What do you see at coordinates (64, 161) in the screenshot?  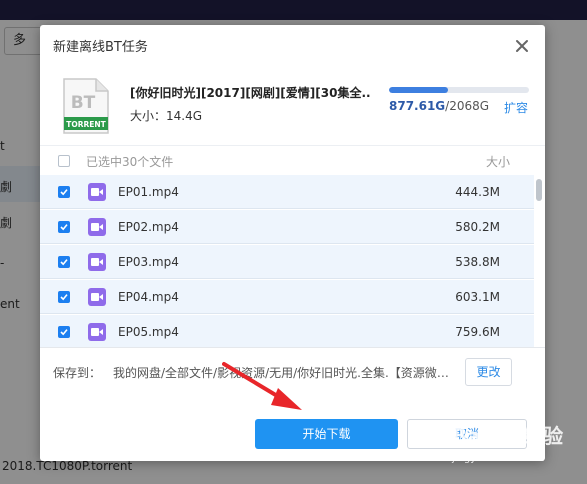 I see `select-all-checkbox` at bounding box center [64, 161].